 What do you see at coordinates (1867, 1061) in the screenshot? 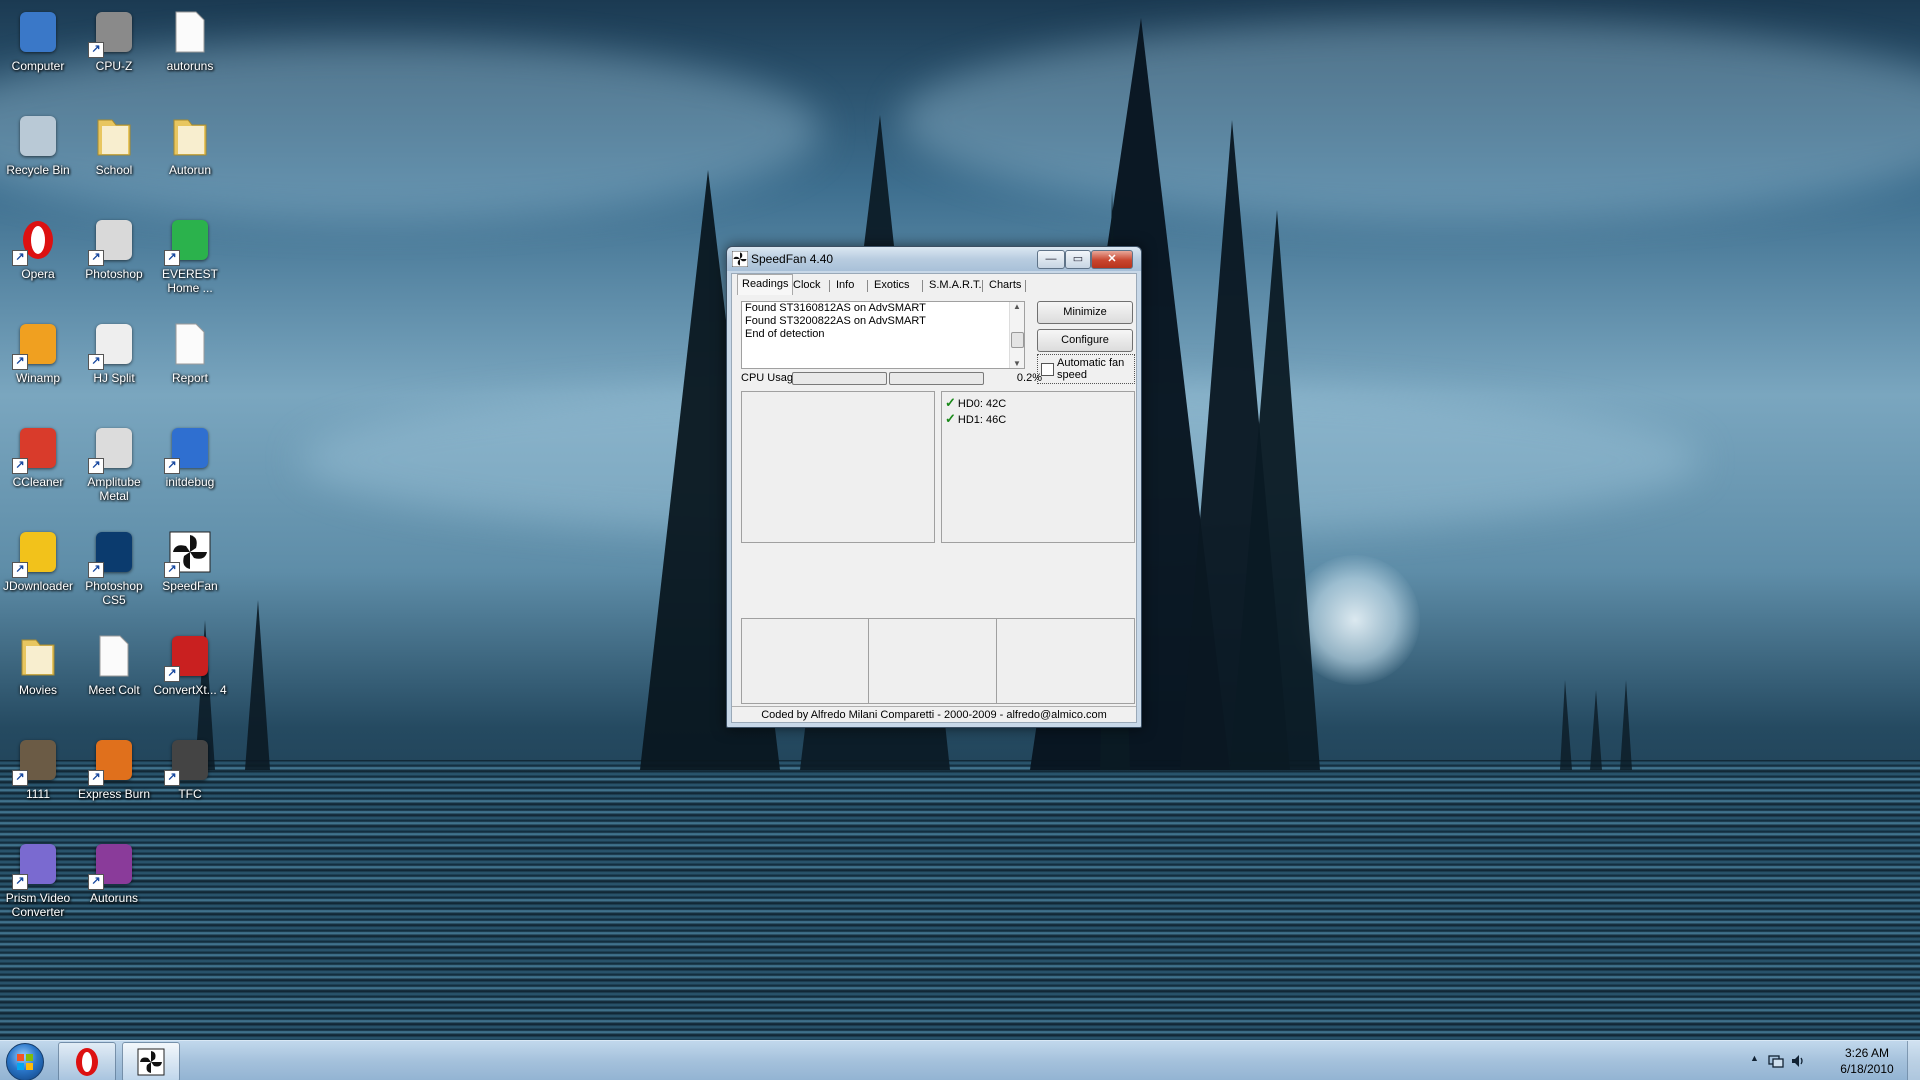
I see `clock: 3:26 AM 6/18/2010` at bounding box center [1867, 1061].